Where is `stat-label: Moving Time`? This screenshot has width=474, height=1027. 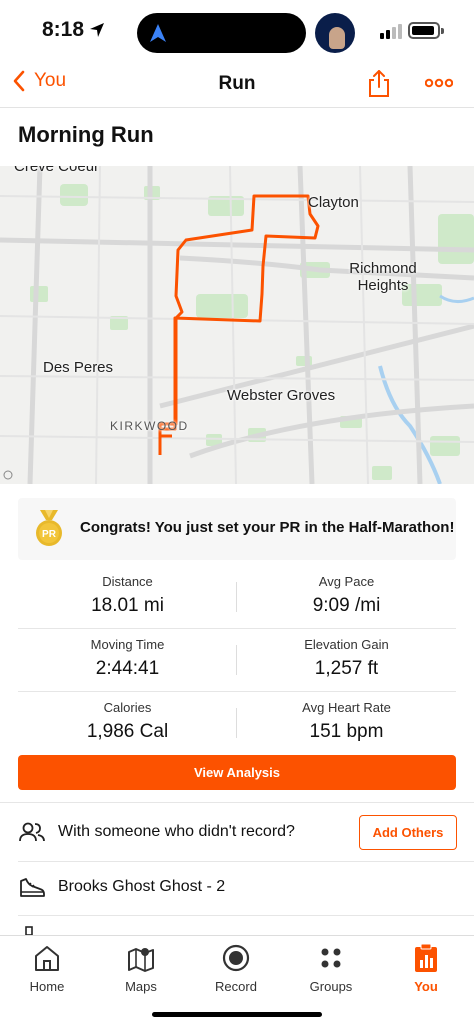 stat-label: Moving Time is located at coordinates (127, 644).